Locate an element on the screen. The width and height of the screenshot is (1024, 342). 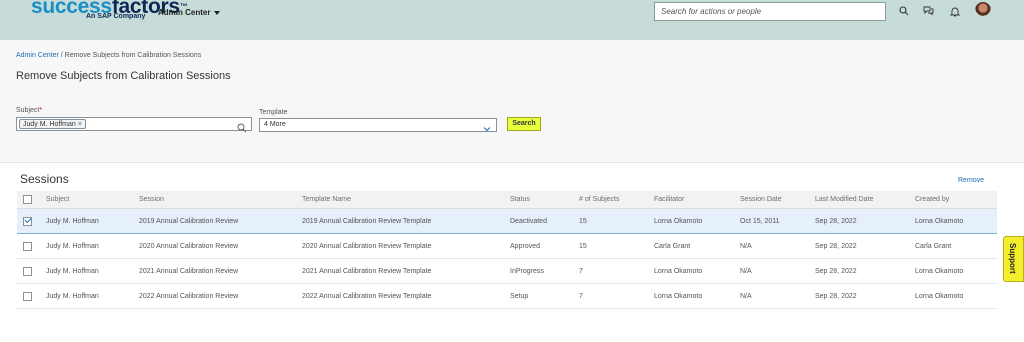
table-cell: Deactivated is located at coordinates (528, 221).